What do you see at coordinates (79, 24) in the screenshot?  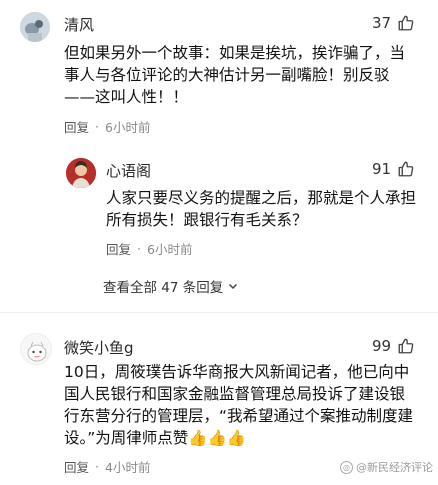 I see `comment-username: 清风` at bounding box center [79, 24].